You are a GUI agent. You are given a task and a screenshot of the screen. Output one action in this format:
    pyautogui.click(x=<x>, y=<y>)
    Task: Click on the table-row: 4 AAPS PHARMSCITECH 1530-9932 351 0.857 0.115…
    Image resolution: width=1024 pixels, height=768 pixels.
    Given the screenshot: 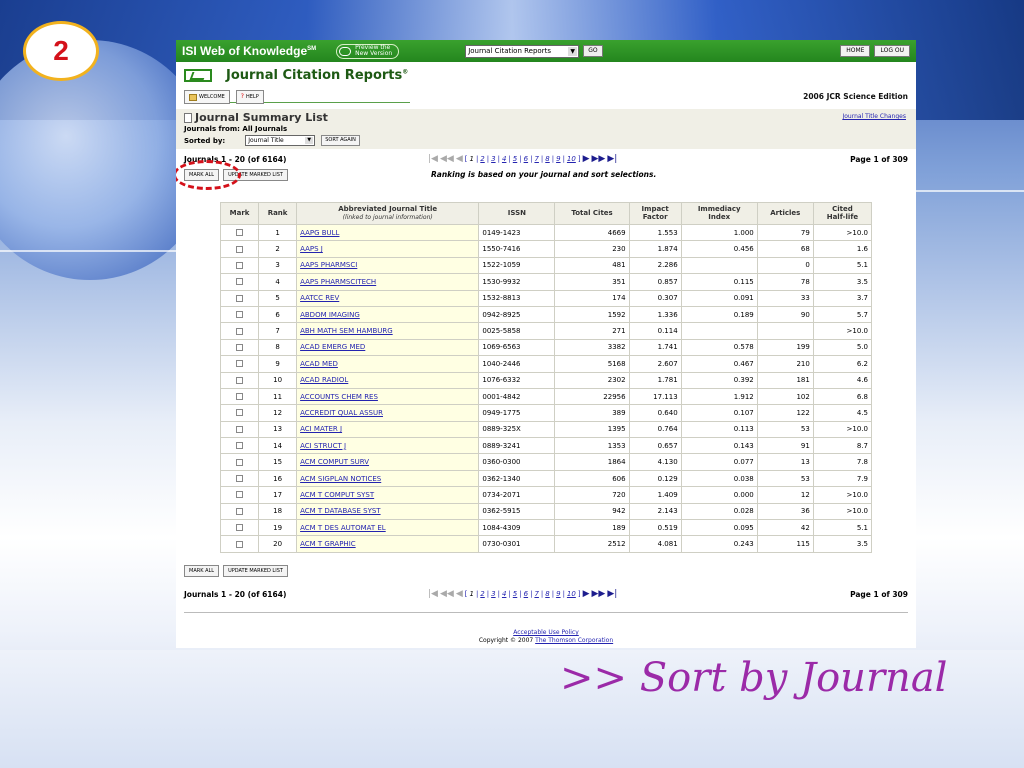 What is the action you would take?
    pyautogui.click(x=546, y=282)
    